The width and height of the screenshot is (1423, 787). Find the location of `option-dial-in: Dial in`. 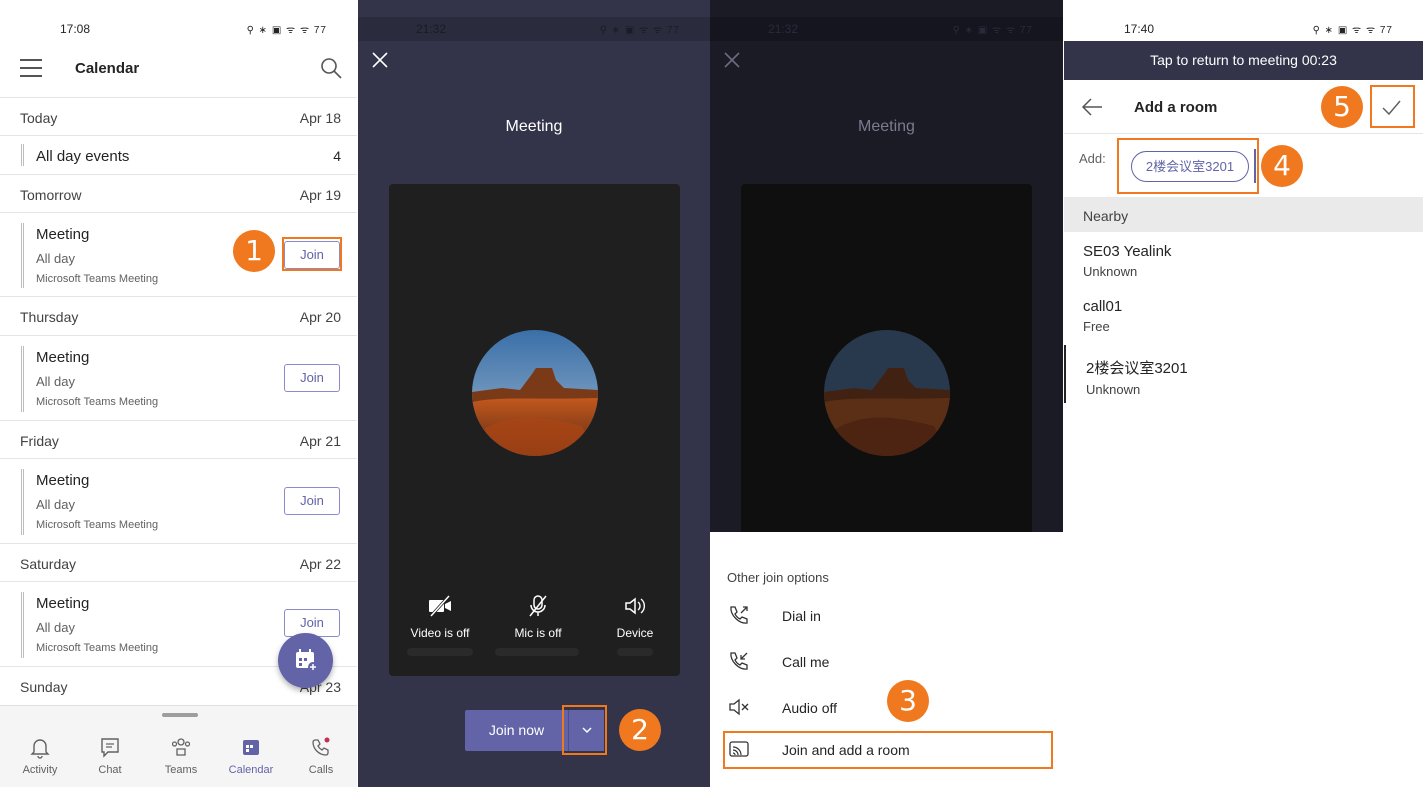

option-dial-in: Dial in is located at coordinates (886, 616).